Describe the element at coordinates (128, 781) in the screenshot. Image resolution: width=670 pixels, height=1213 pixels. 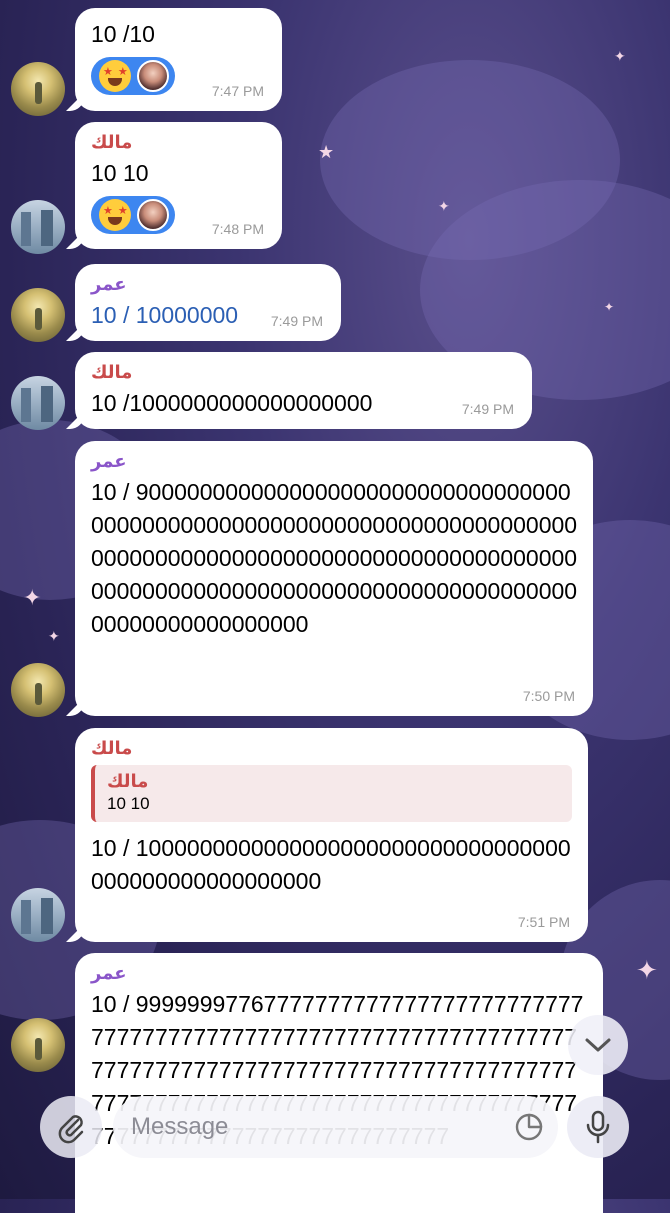
I see `reply-sender-name: مالك` at that location.